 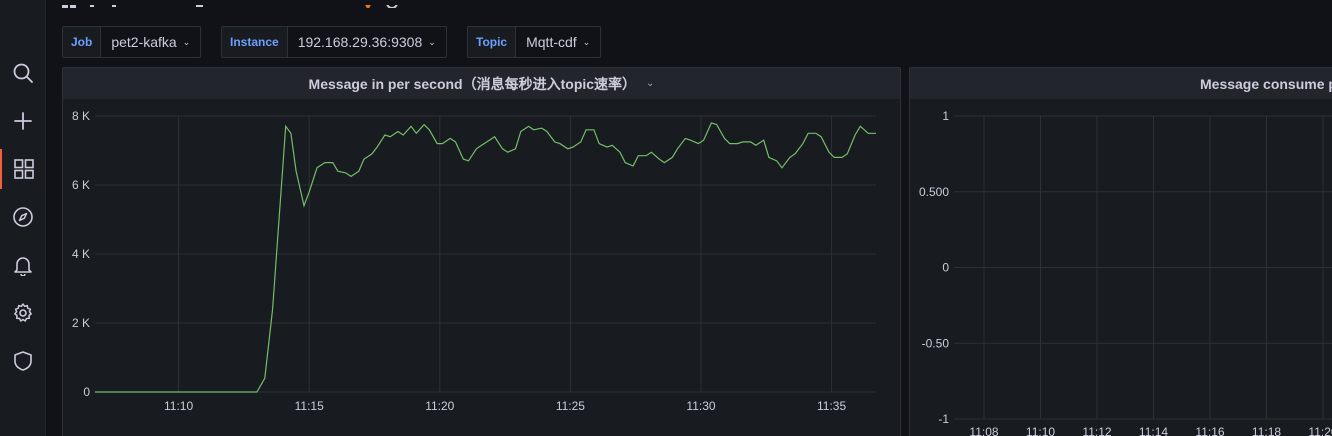 What do you see at coordinates (945, 116) in the screenshot?
I see `y-tick-label: 1` at bounding box center [945, 116].